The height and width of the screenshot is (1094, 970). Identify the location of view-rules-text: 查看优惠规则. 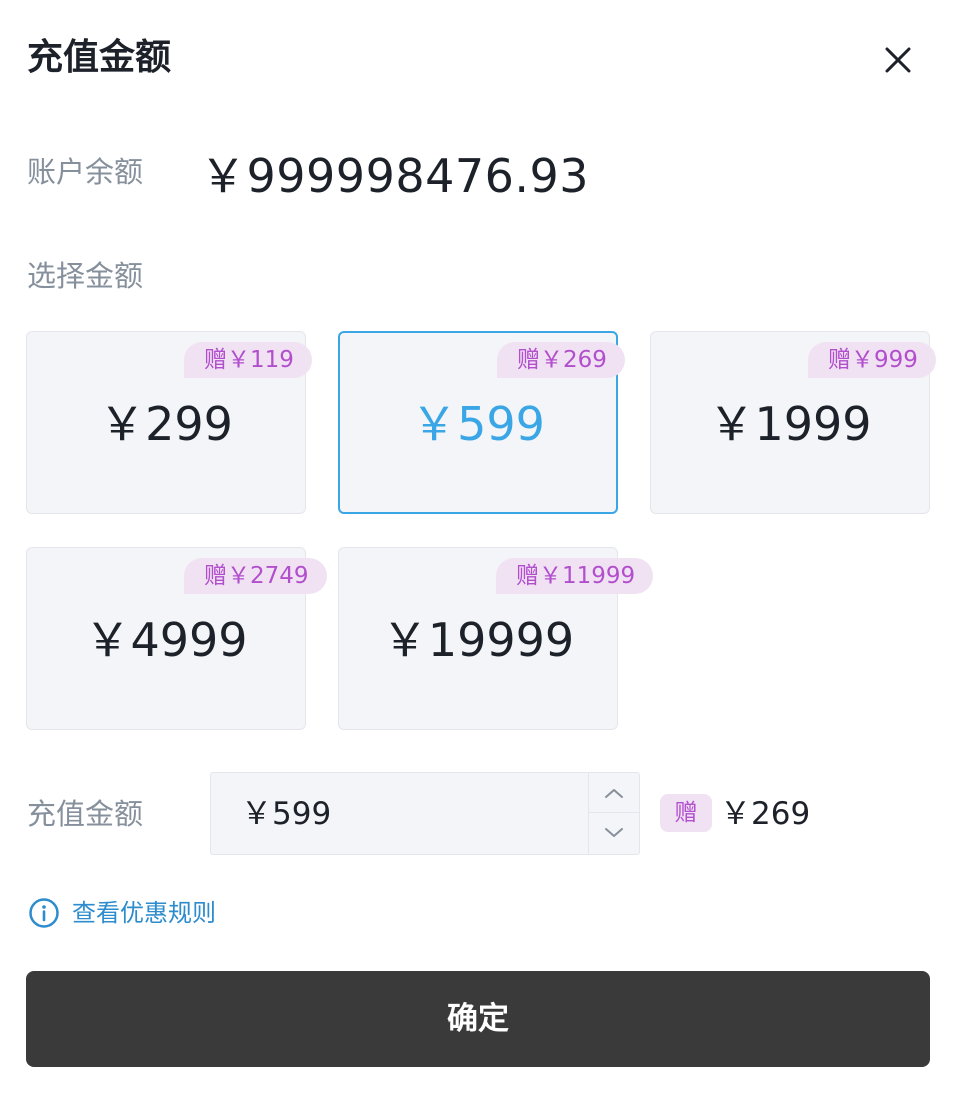
(144, 913).